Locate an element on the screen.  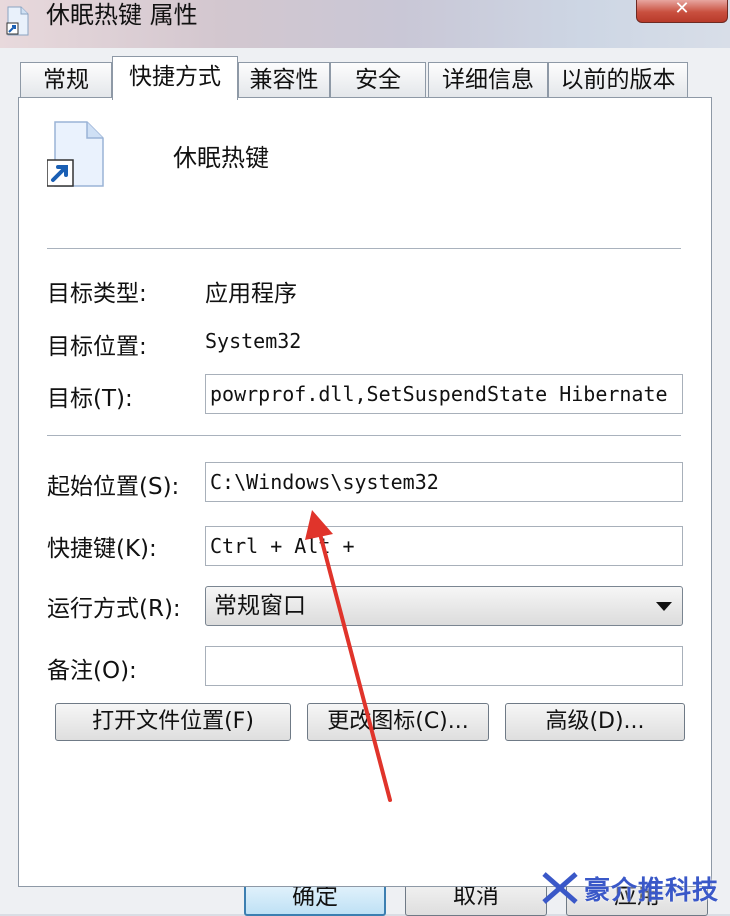
title-bar: 休眠热键 属性 ✕ is located at coordinates (365, 24).